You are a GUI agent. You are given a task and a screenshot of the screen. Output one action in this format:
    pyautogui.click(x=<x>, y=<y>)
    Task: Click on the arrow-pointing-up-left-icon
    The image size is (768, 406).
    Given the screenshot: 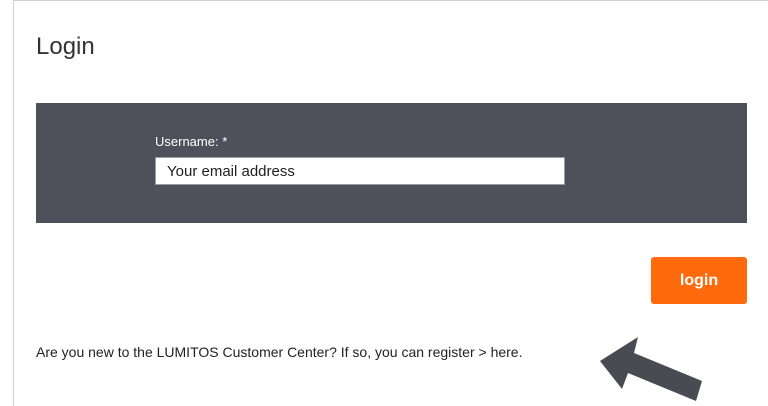 What is the action you would take?
    pyautogui.click(x=651, y=369)
    